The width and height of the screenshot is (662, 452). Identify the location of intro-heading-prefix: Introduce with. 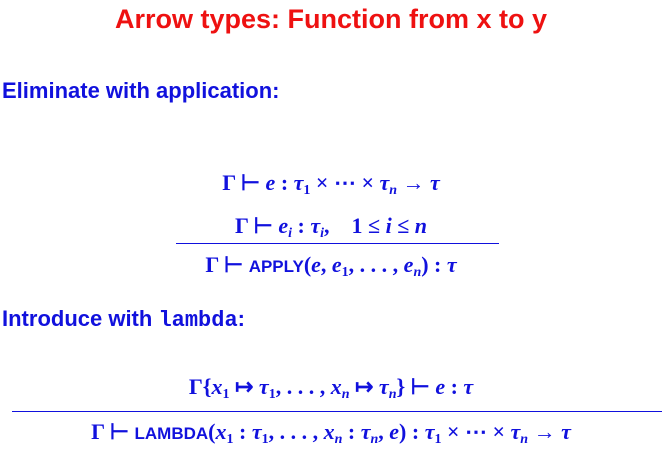
(80, 318).